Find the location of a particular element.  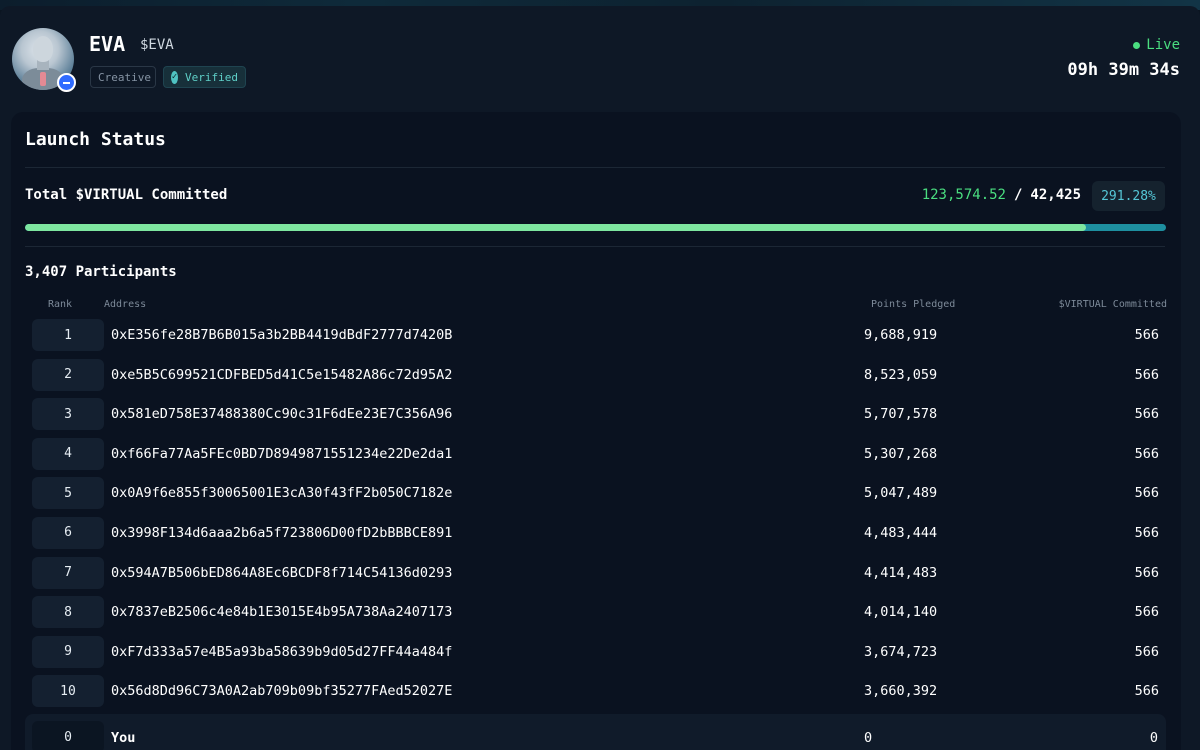

points-cell: 5,707,578 is located at coordinates (901, 414).